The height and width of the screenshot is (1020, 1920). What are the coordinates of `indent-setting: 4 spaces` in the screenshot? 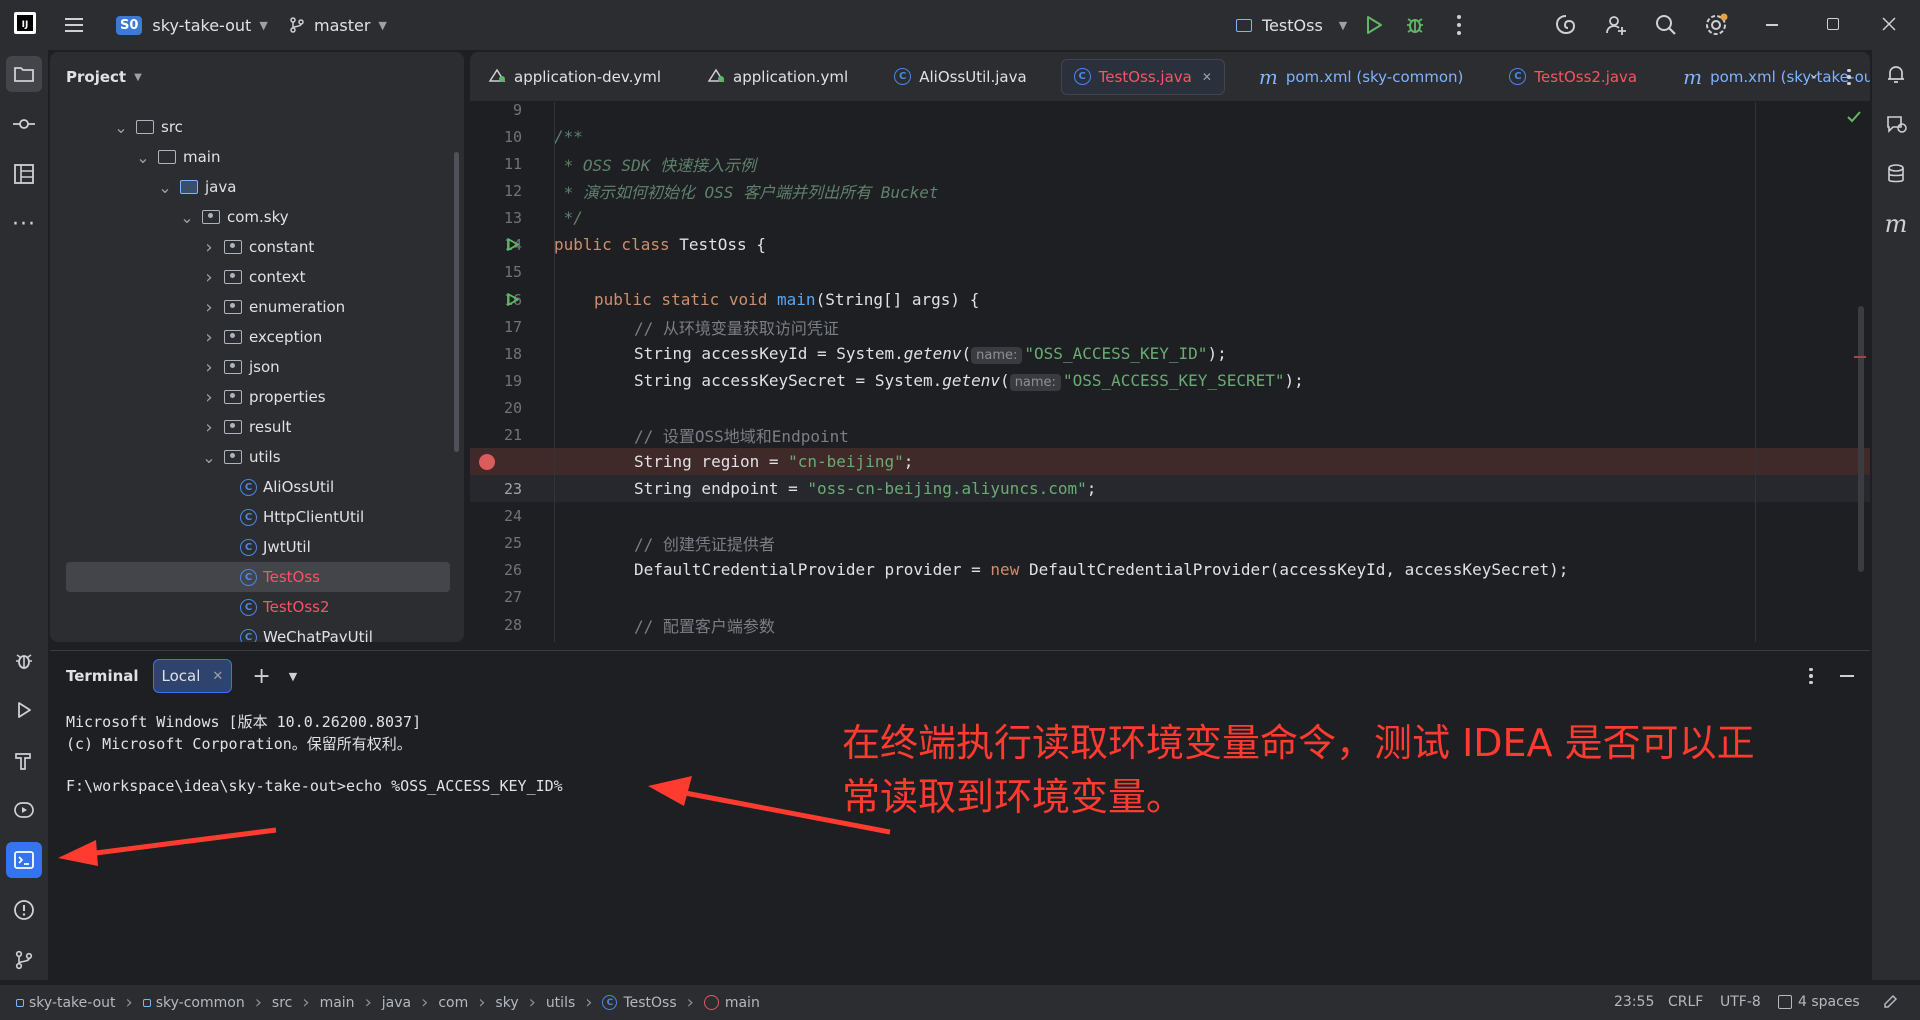 It's located at (1829, 1002).